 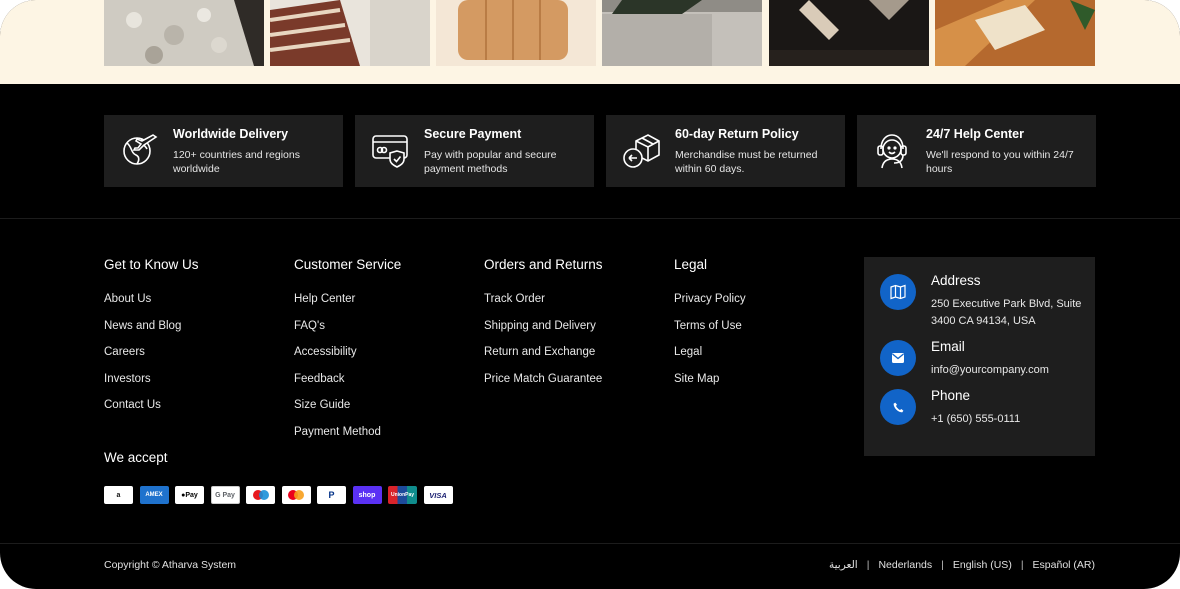 What do you see at coordinates (367, 495) in the screenshot?
I see `shop-pay-icon: shop` at bounding box center [367, 495].